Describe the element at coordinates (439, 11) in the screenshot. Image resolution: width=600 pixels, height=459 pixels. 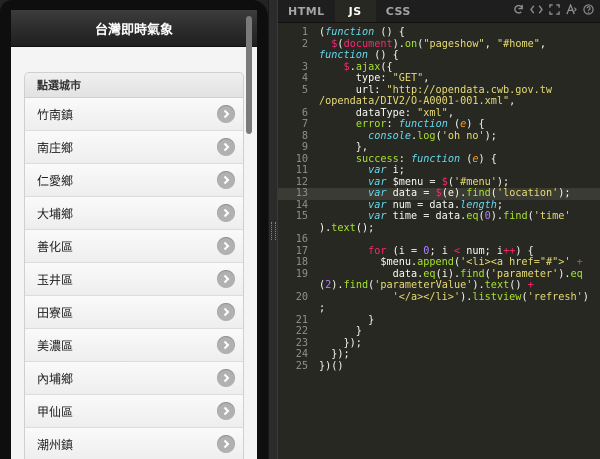
I see `editor-tabbar: HTML JS CSS` at that location.